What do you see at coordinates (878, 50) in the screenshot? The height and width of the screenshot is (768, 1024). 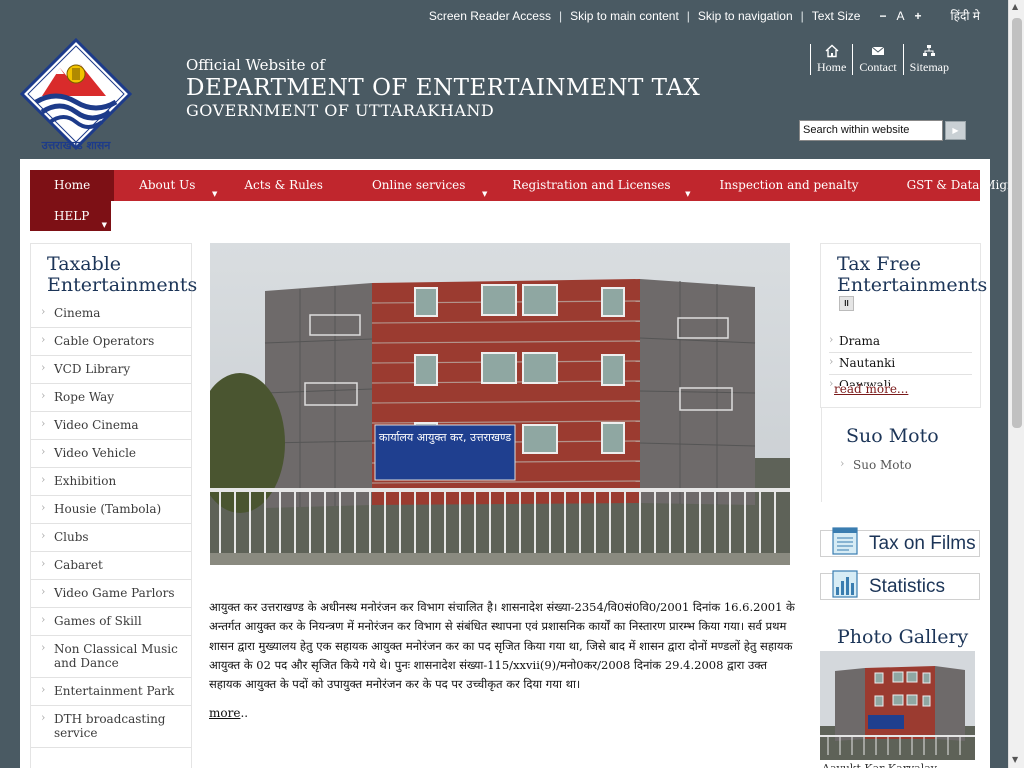 I see `mail-icon` at bounding box center [878, 50].